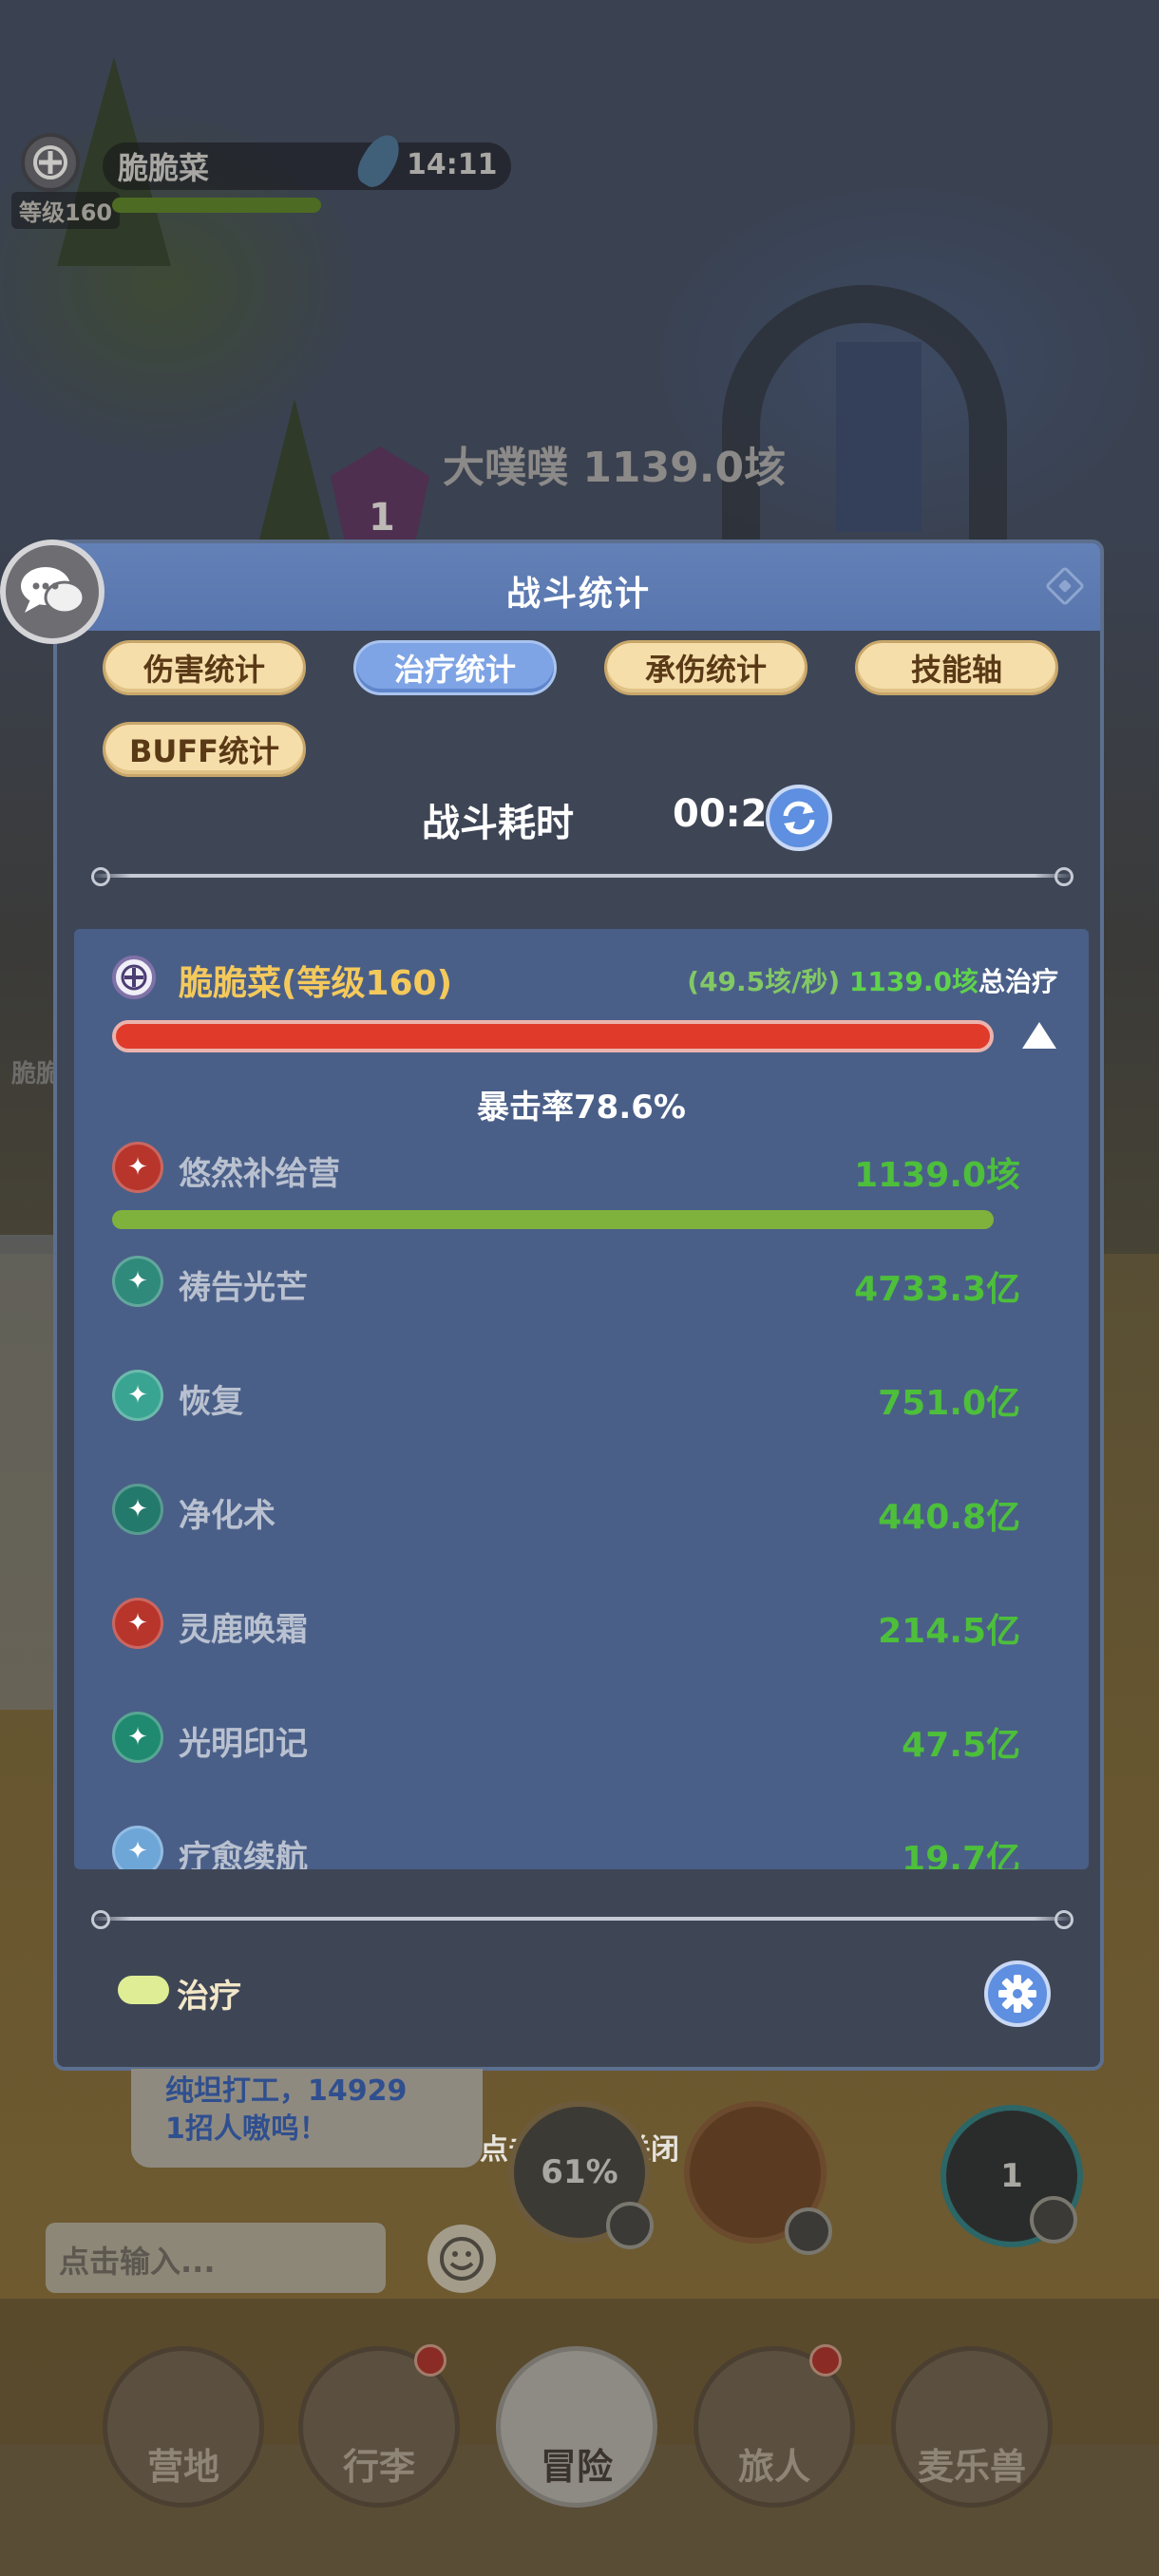  I want to click on hud-time: 14:11, so click(452, 164).